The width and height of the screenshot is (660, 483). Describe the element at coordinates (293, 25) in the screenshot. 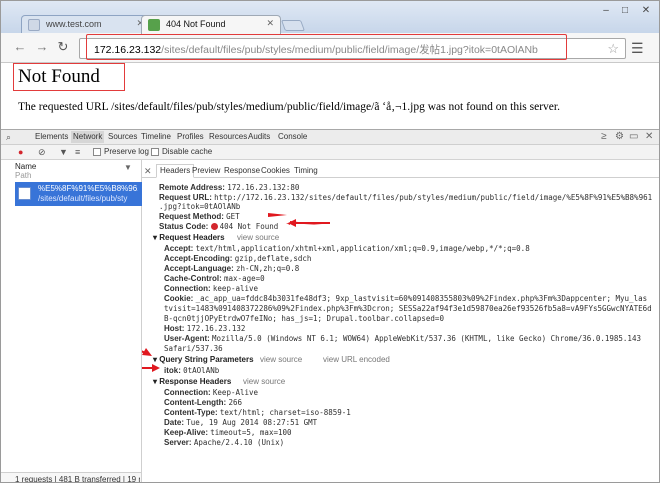

I see `new-tab-button` at that location.